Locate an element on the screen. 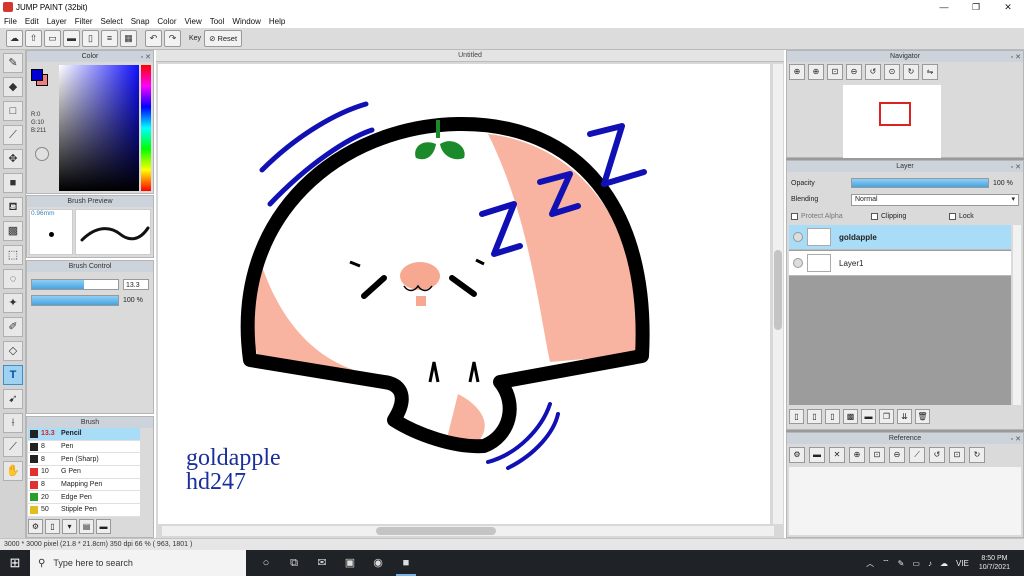 The height and width of the screenshot is (576, 1024). onedrive-icon: ☁ is located at coordinates (944, 563).